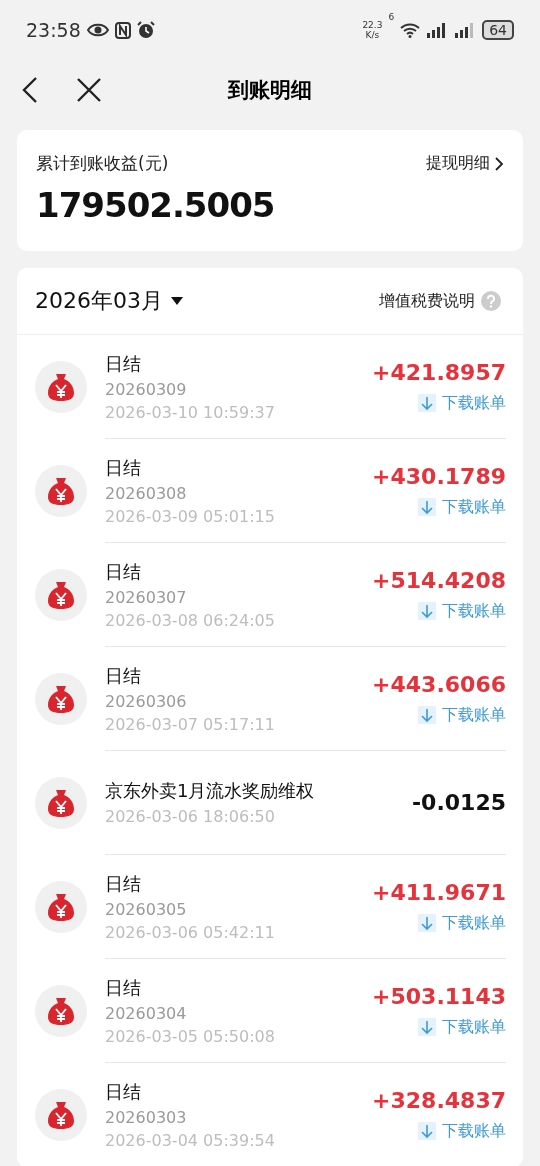  I want to click on network-unit: K/s, so click(372, 35).